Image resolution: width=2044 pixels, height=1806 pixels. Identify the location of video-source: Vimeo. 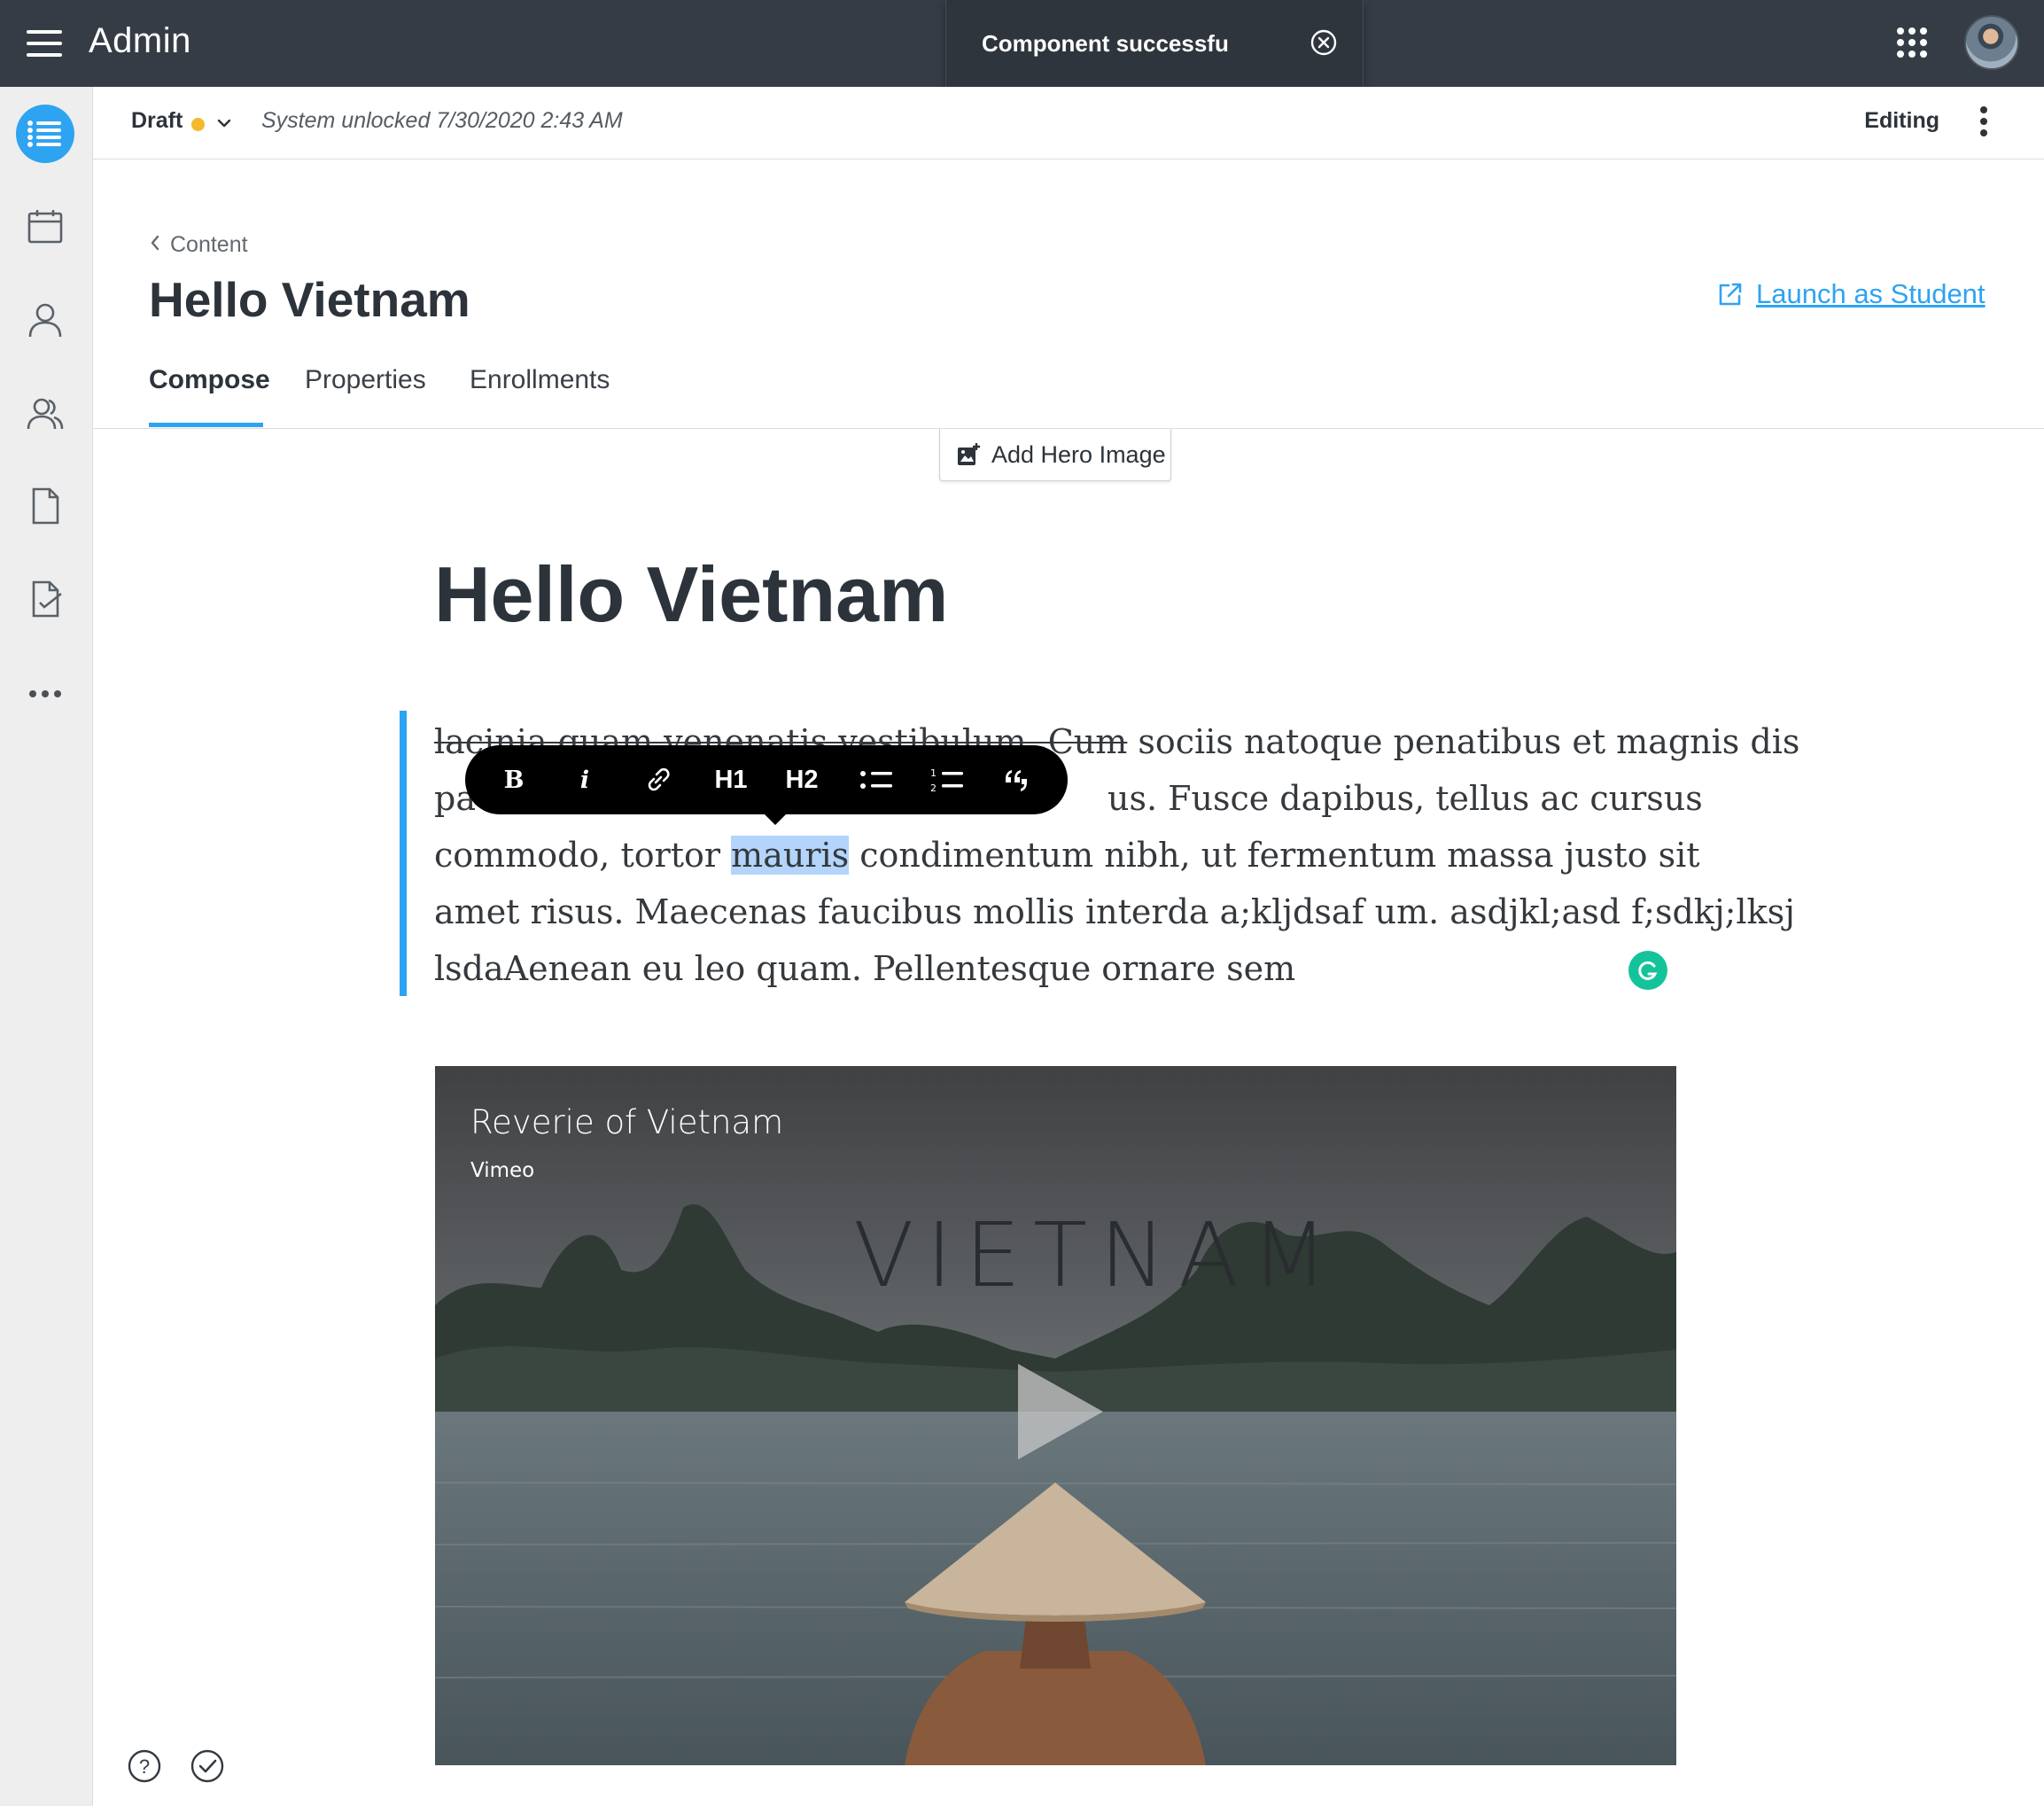
(502, 1171).